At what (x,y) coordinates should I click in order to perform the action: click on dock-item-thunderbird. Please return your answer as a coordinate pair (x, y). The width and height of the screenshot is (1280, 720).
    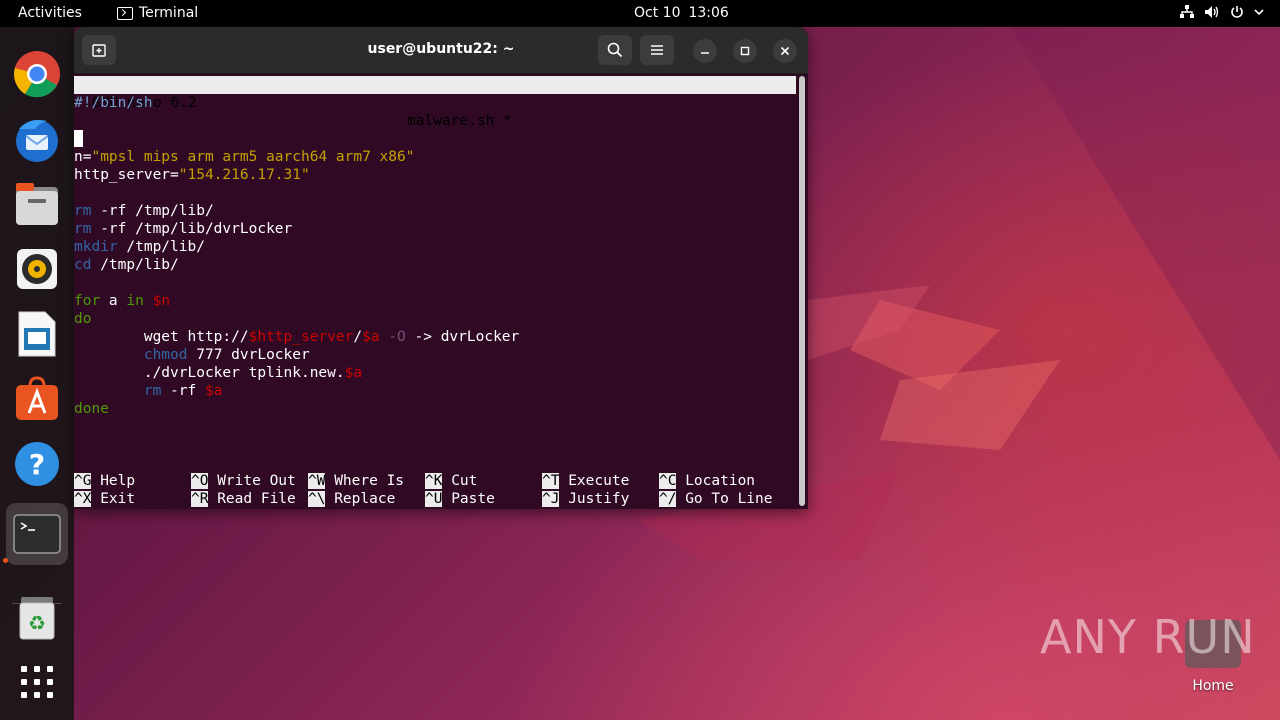
    Looking at the image, I should click on (37, 139).